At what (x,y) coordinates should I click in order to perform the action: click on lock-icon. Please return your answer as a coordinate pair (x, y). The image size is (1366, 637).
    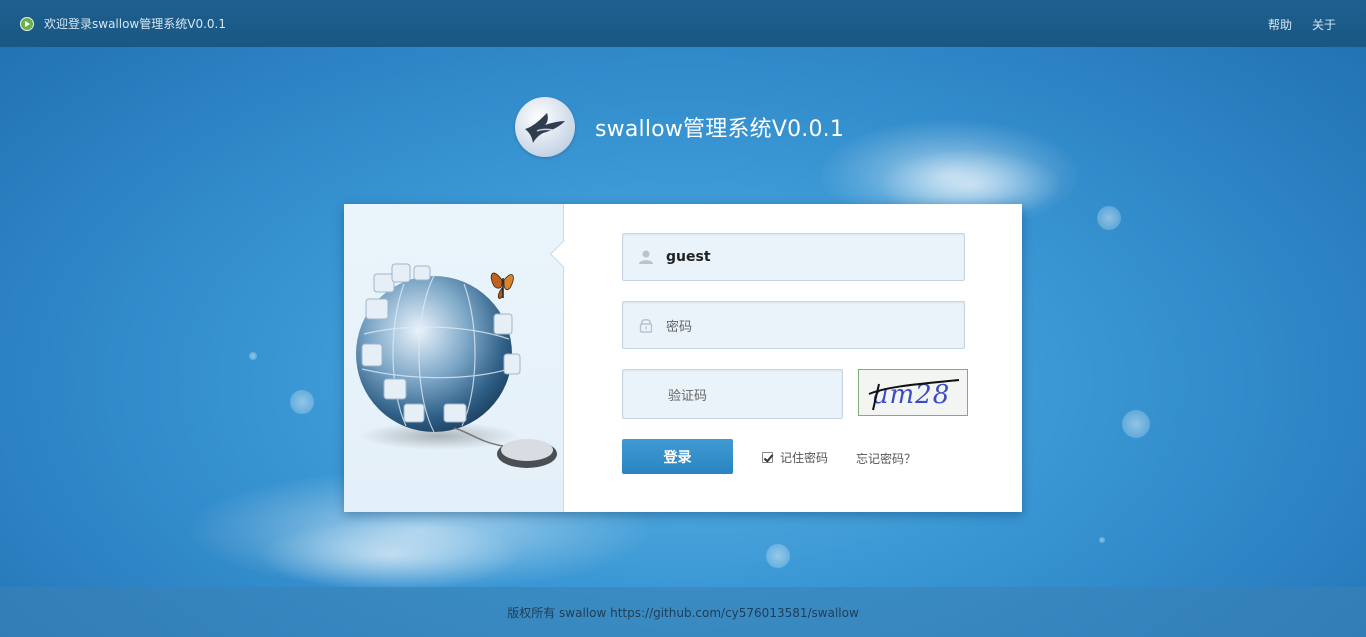
    Looking at the image, I should click on (646, 325).